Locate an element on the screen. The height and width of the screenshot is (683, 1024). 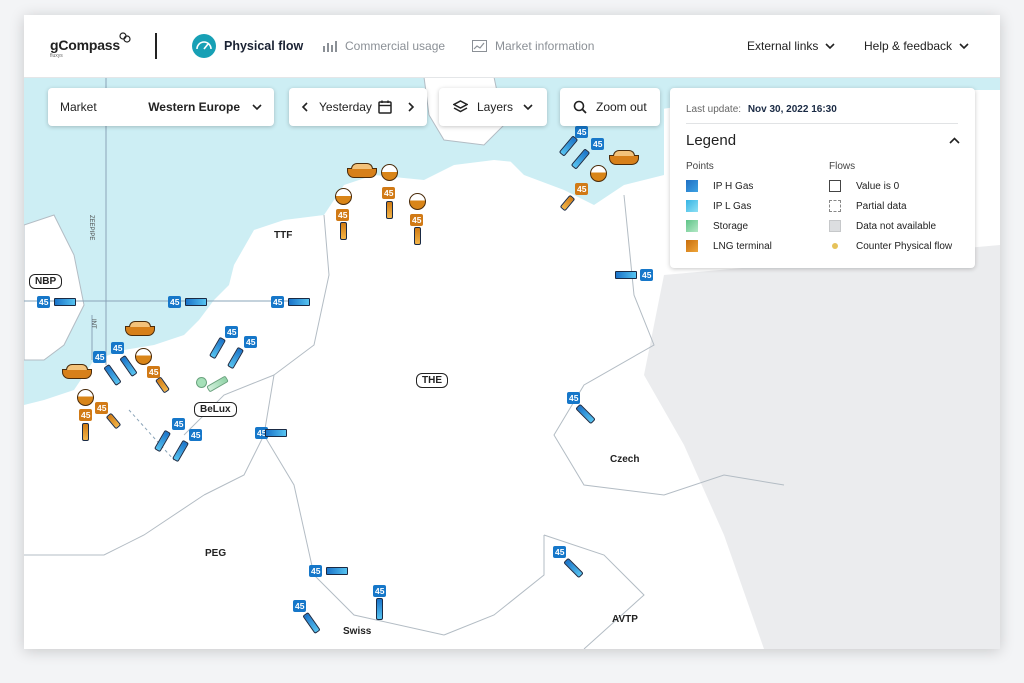
market-value: Western Europe is located at coordinates (194, 107).